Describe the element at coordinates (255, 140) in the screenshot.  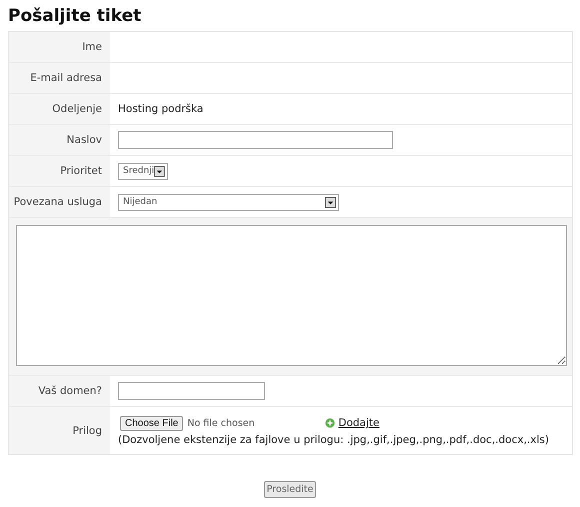
I see `title-input` at that location.